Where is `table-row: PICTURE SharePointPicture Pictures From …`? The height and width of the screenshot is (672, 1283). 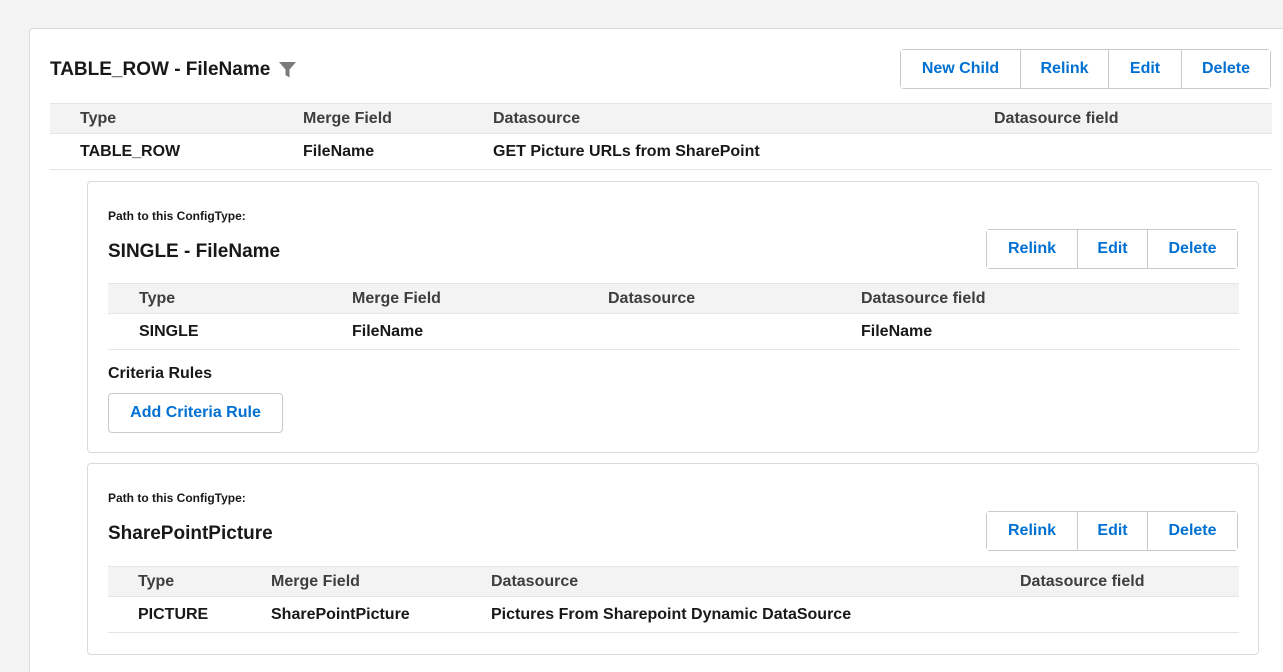 table-row: PICTURE SharePointPicture Pictures From … is located at coordinates (673, 615).